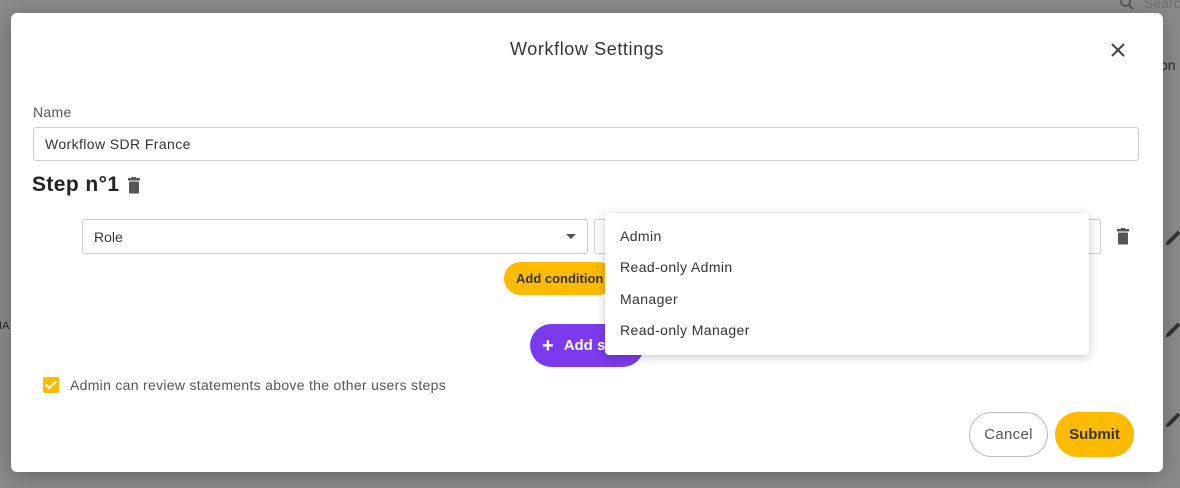 The height and width of the screenshot is (488, 1180). What do you see at coordinates (134, 185) in the screenshot?
I see `delete-step-icon` at bounding box center [134, 185].